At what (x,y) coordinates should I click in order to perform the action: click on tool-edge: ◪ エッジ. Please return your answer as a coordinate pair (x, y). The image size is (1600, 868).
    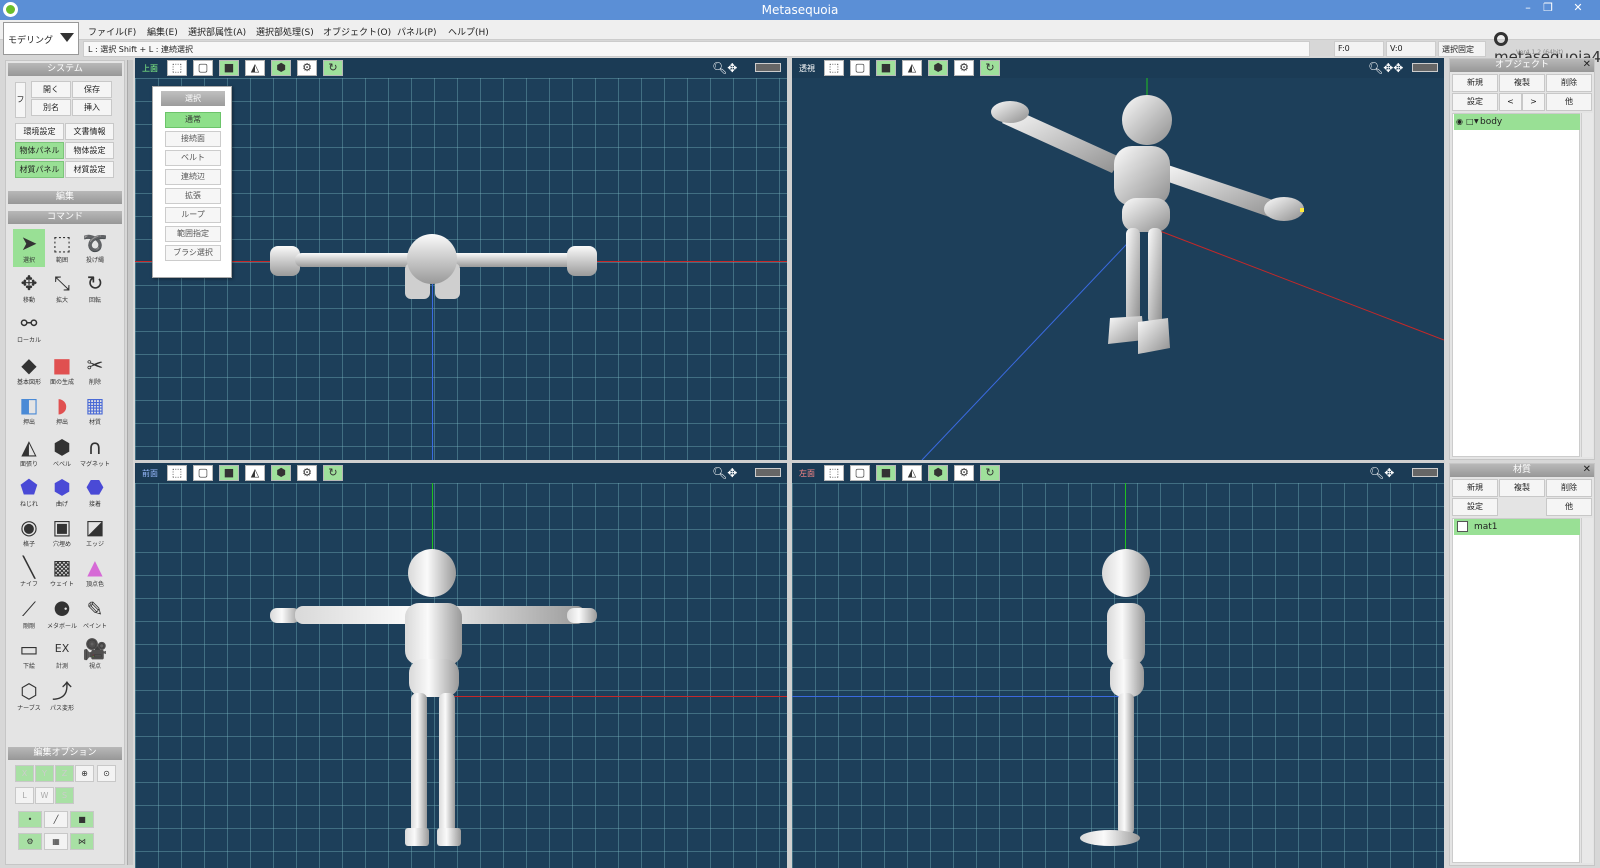
    Looking at the image, I should click on (95, 532).